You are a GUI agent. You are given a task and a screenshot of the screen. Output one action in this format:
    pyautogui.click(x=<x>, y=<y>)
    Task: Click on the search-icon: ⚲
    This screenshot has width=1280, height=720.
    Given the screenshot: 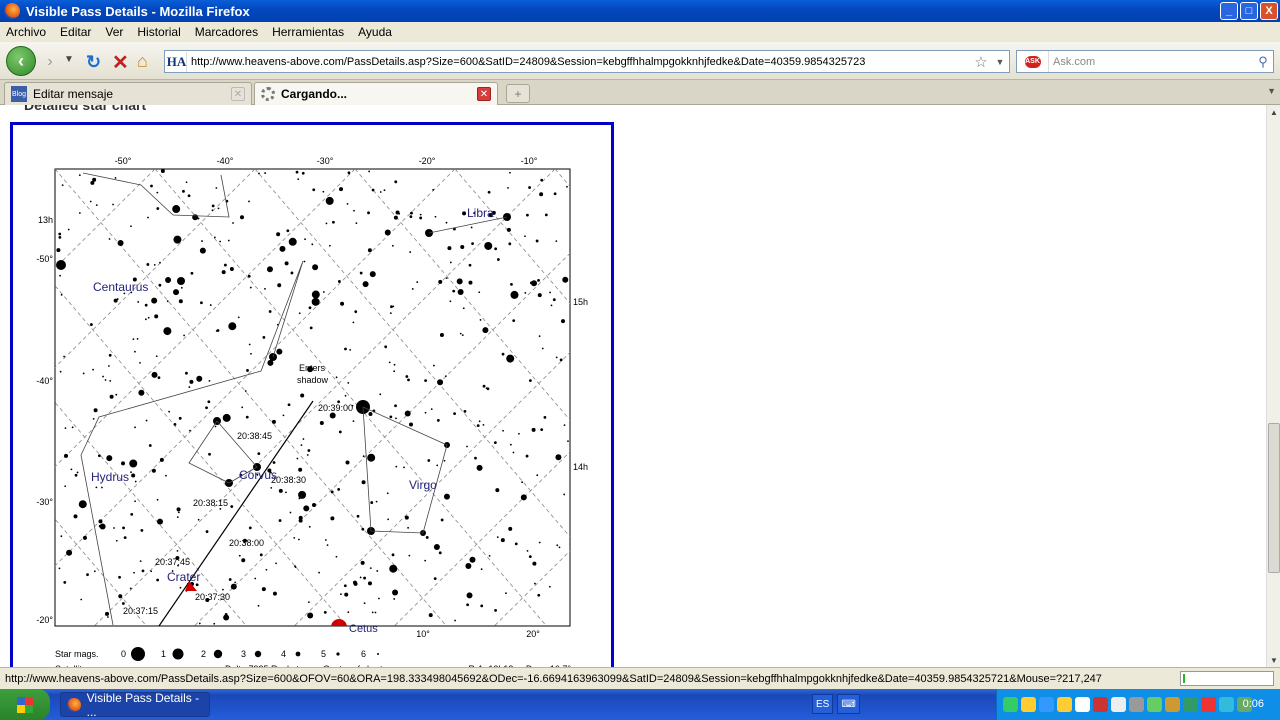 What is the action you would take?
    pyautogui.click(x=1263, y=62)
    